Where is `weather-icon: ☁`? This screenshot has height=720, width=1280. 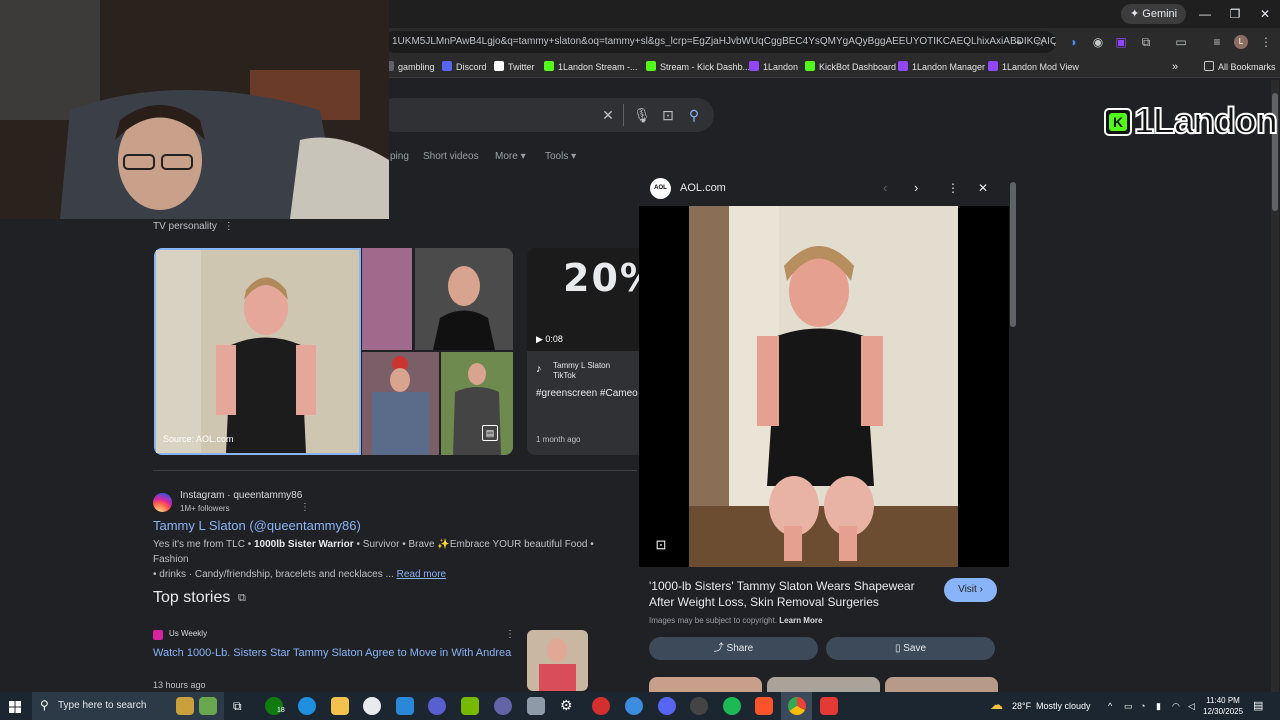 weather-icon: ☁ is located at coordinates (996, 705).